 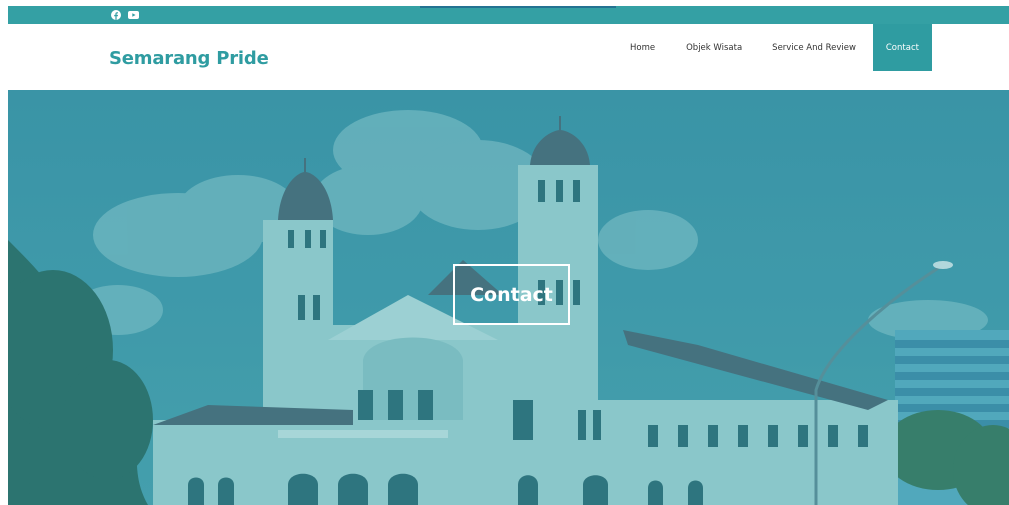 I want to click on hero-title-frame: Contact, so click(x=511, y=294).